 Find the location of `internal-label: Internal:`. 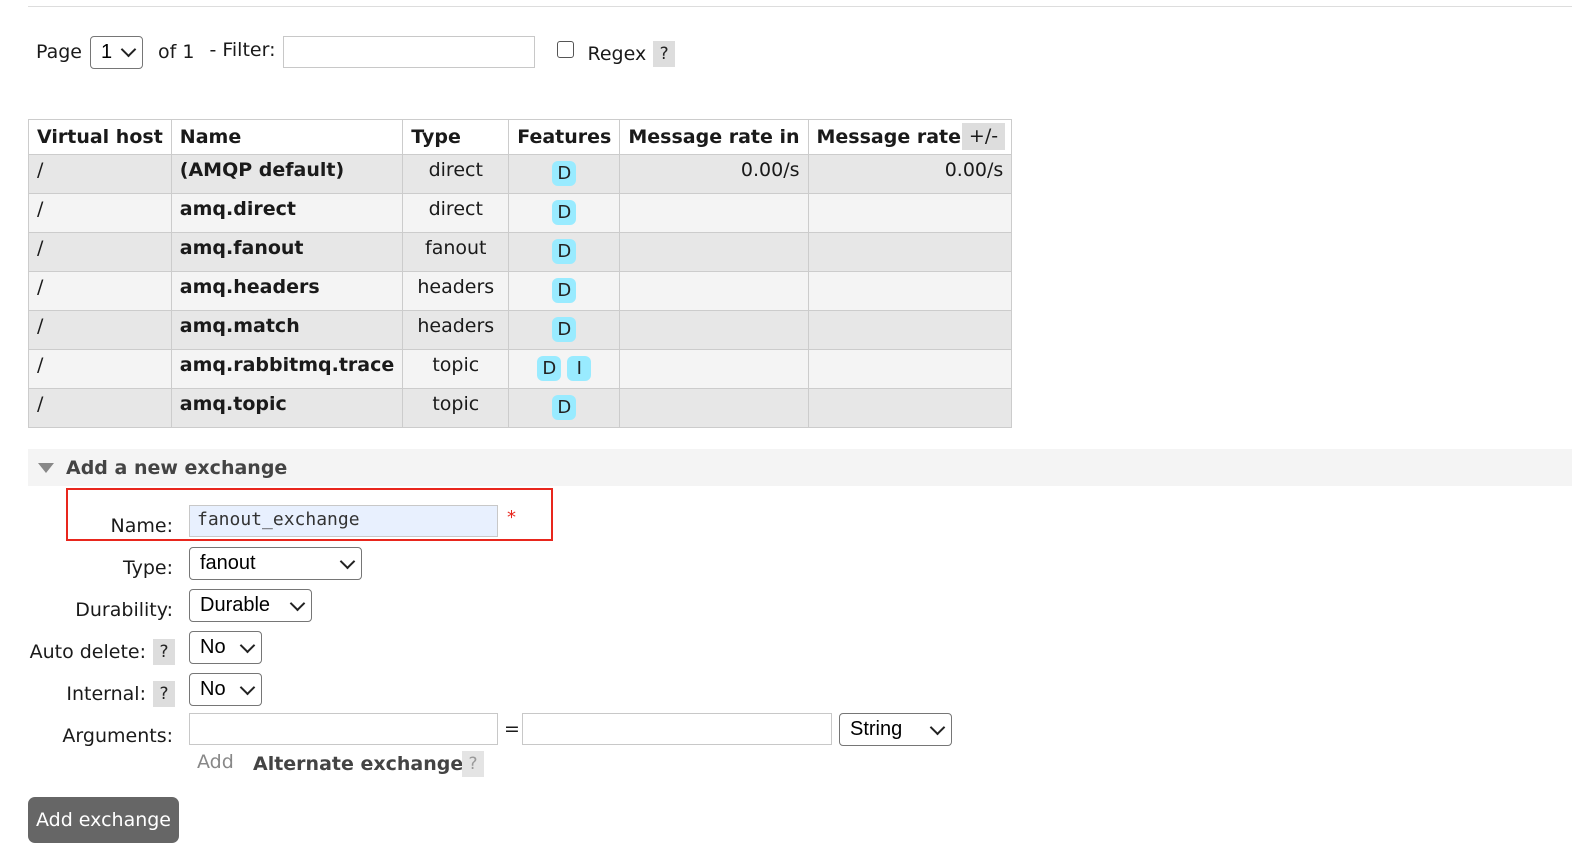

internal-label: Internal: is located at coordinates (106, 694).